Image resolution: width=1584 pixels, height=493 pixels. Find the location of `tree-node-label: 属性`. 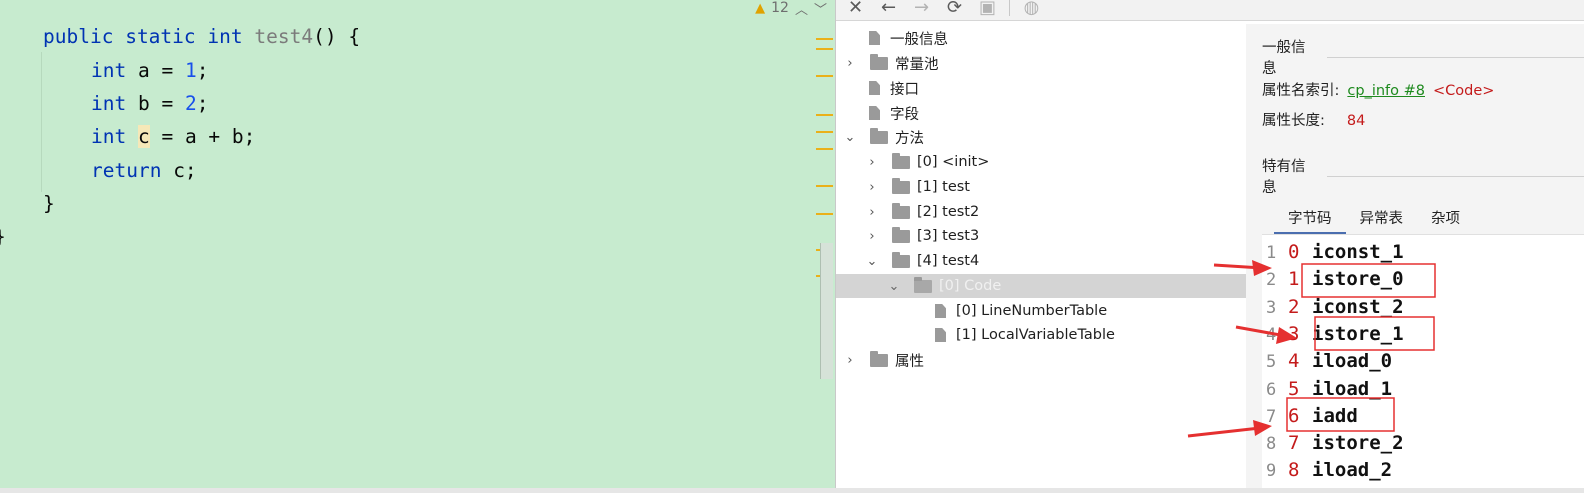

tree-node-label: 属性 is located at coordinates (909, 361).